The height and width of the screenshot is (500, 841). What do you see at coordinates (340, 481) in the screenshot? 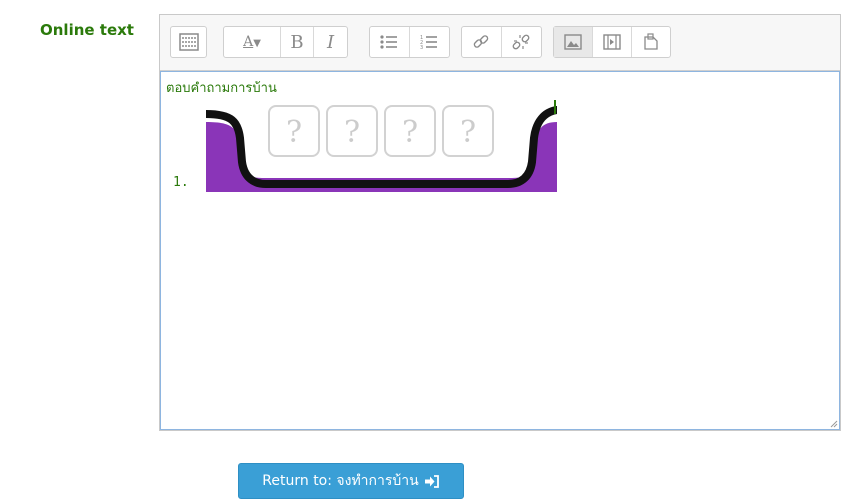
I see `return-button-label: Return to: จงทำการบ้าน` at bounding box center [340, 481].